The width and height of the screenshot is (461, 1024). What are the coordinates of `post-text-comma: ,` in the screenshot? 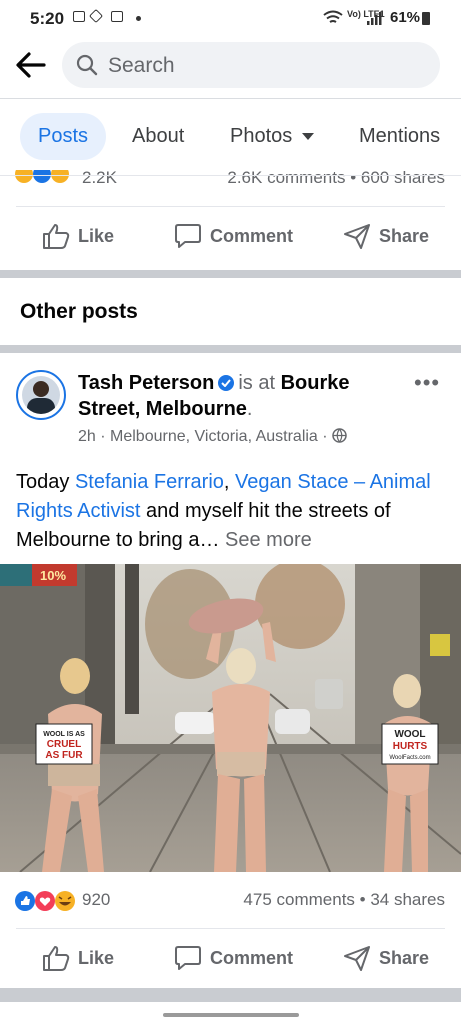 It's located at (229, 482).